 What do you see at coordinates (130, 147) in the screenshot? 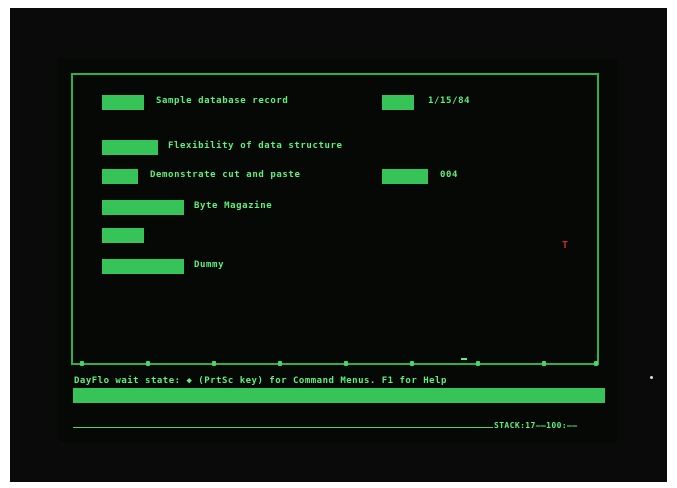
I see `field-box-flexibility` at bounding box center [130, 147].